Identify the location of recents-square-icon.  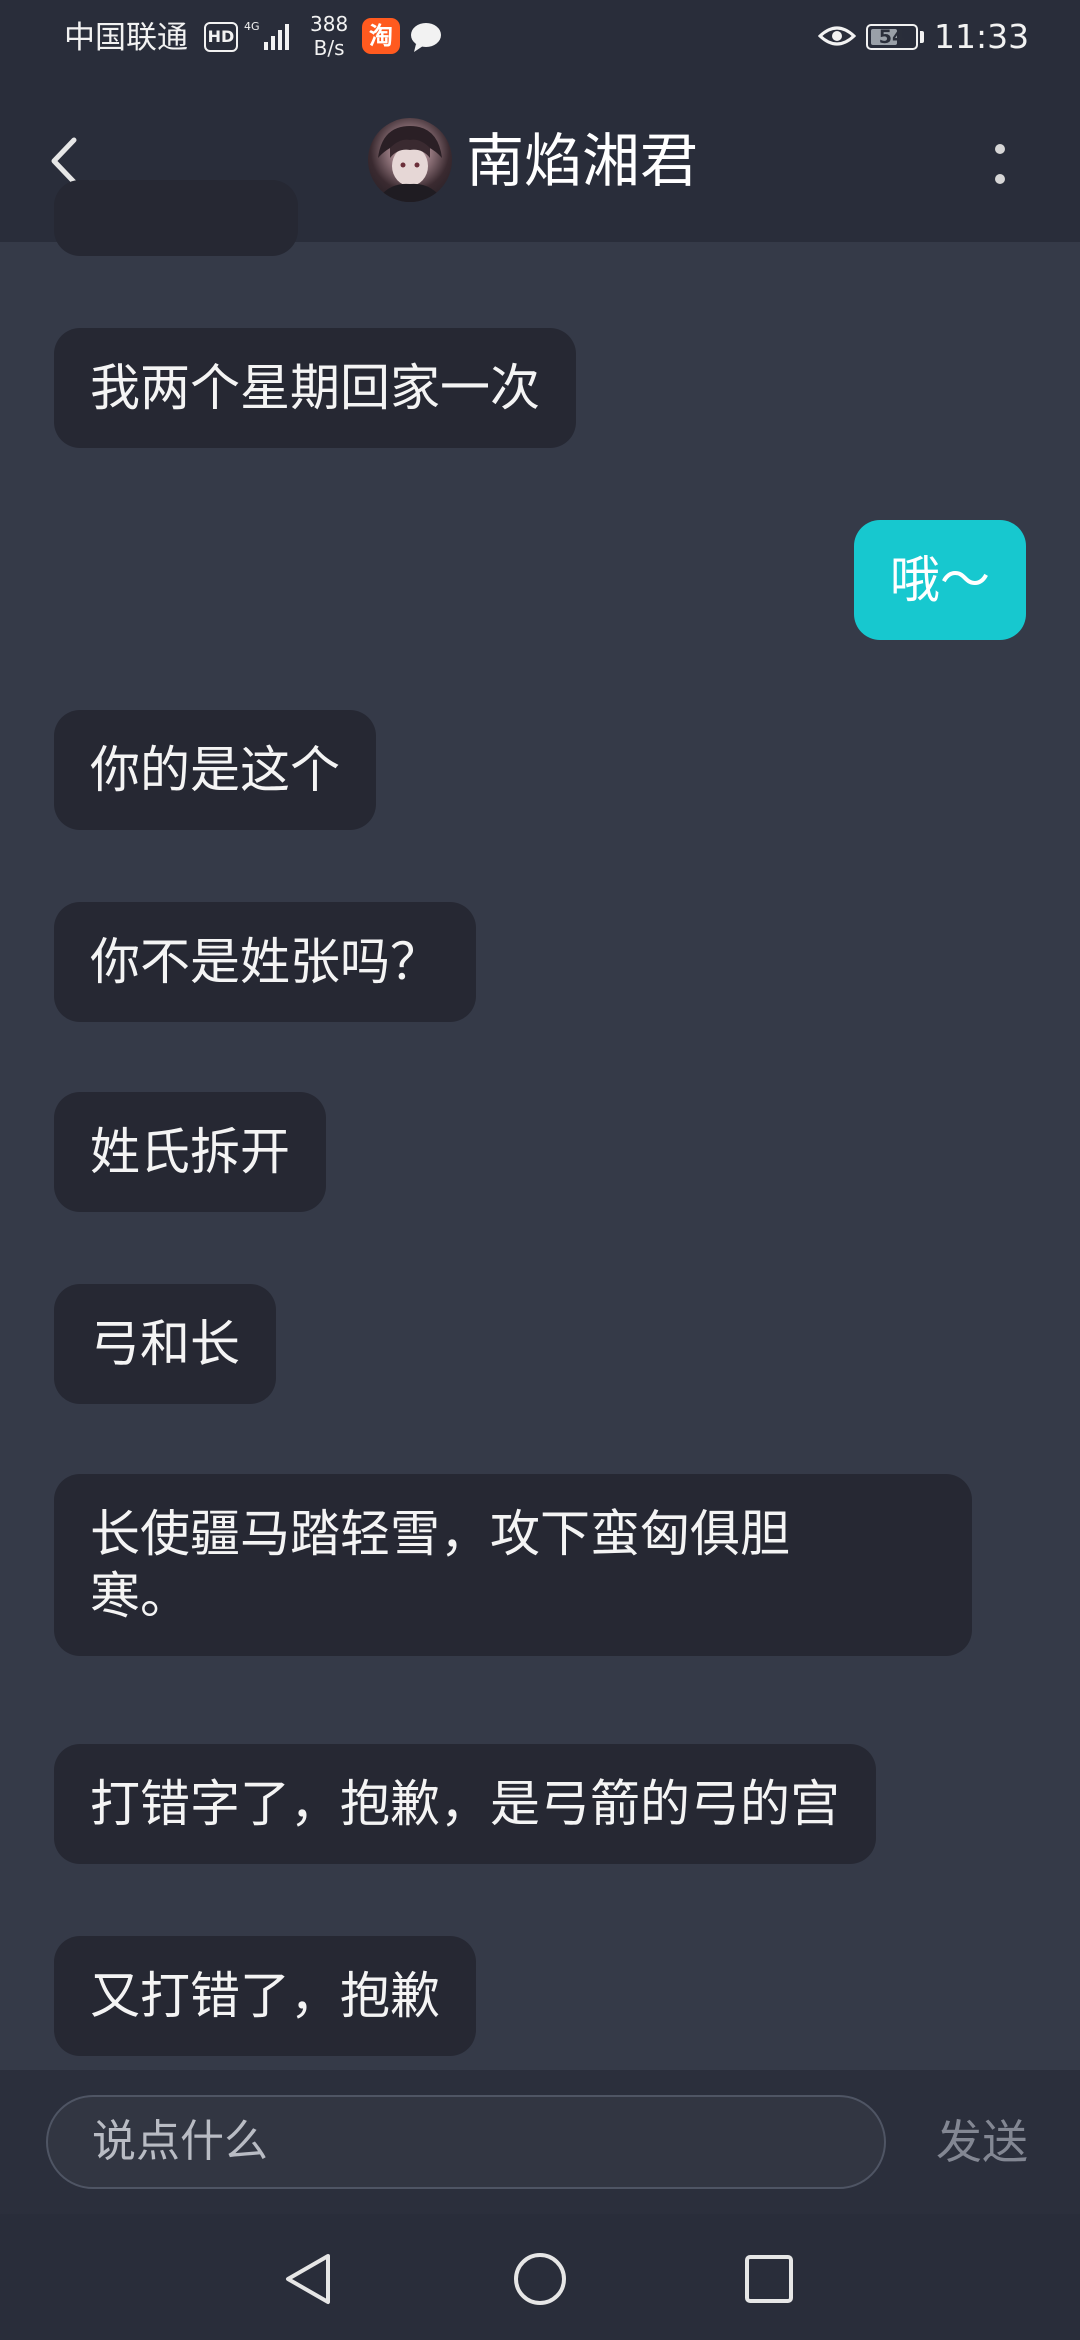
(769, 2279).